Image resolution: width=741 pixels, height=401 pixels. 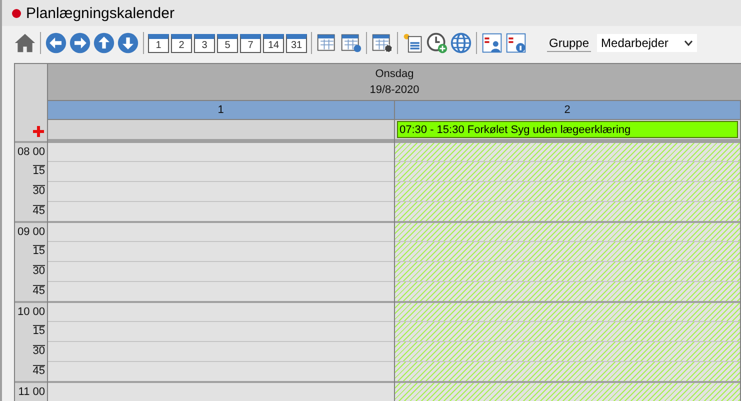 What do you see at coordinates (250, 43) in the screenshot?
I see `day-count-button: 7` at bounding box center [250, 43].